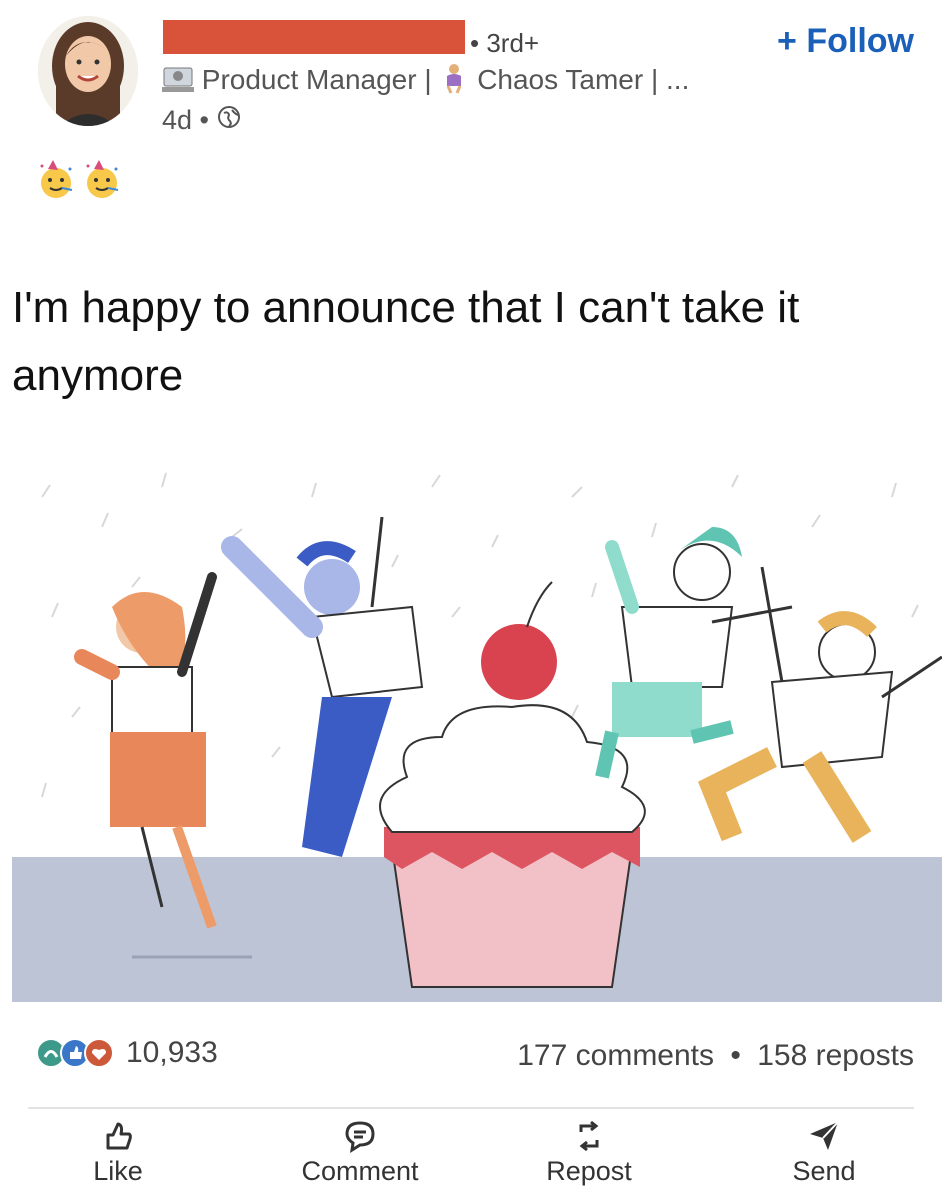 This screenshot has height=1200, width=942. Describe the element at coordinates (118, 1152) in the screenshot. I see `like-button: Like` at that location.